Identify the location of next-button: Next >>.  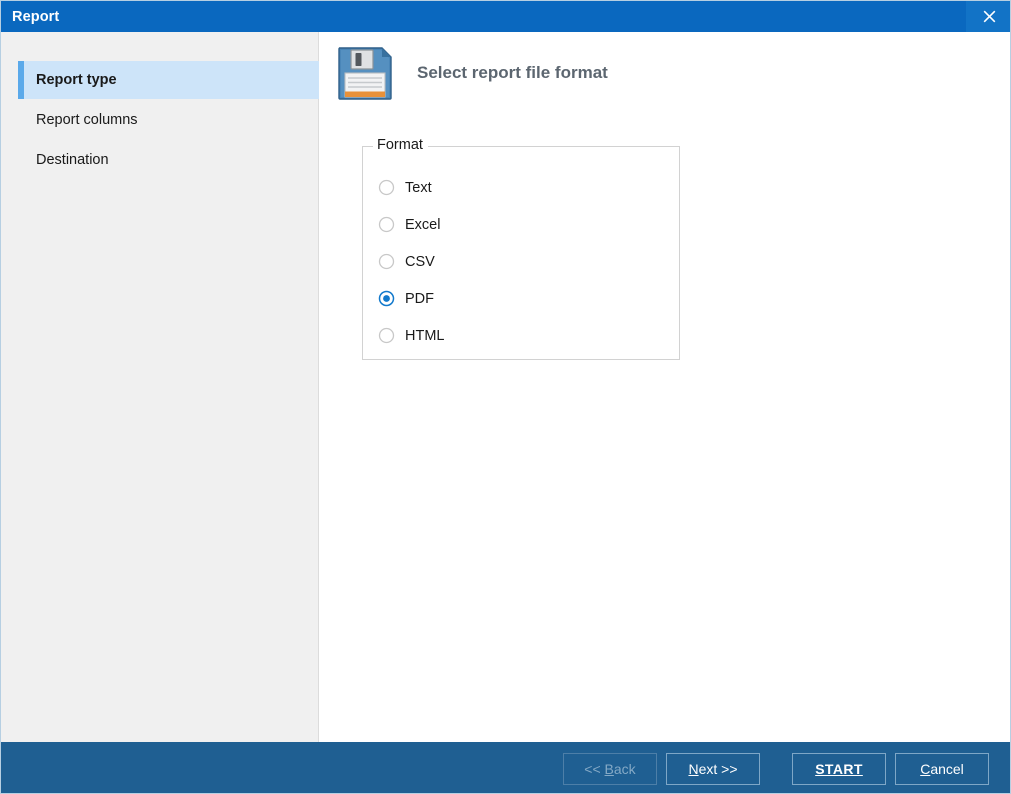
(713, 768).